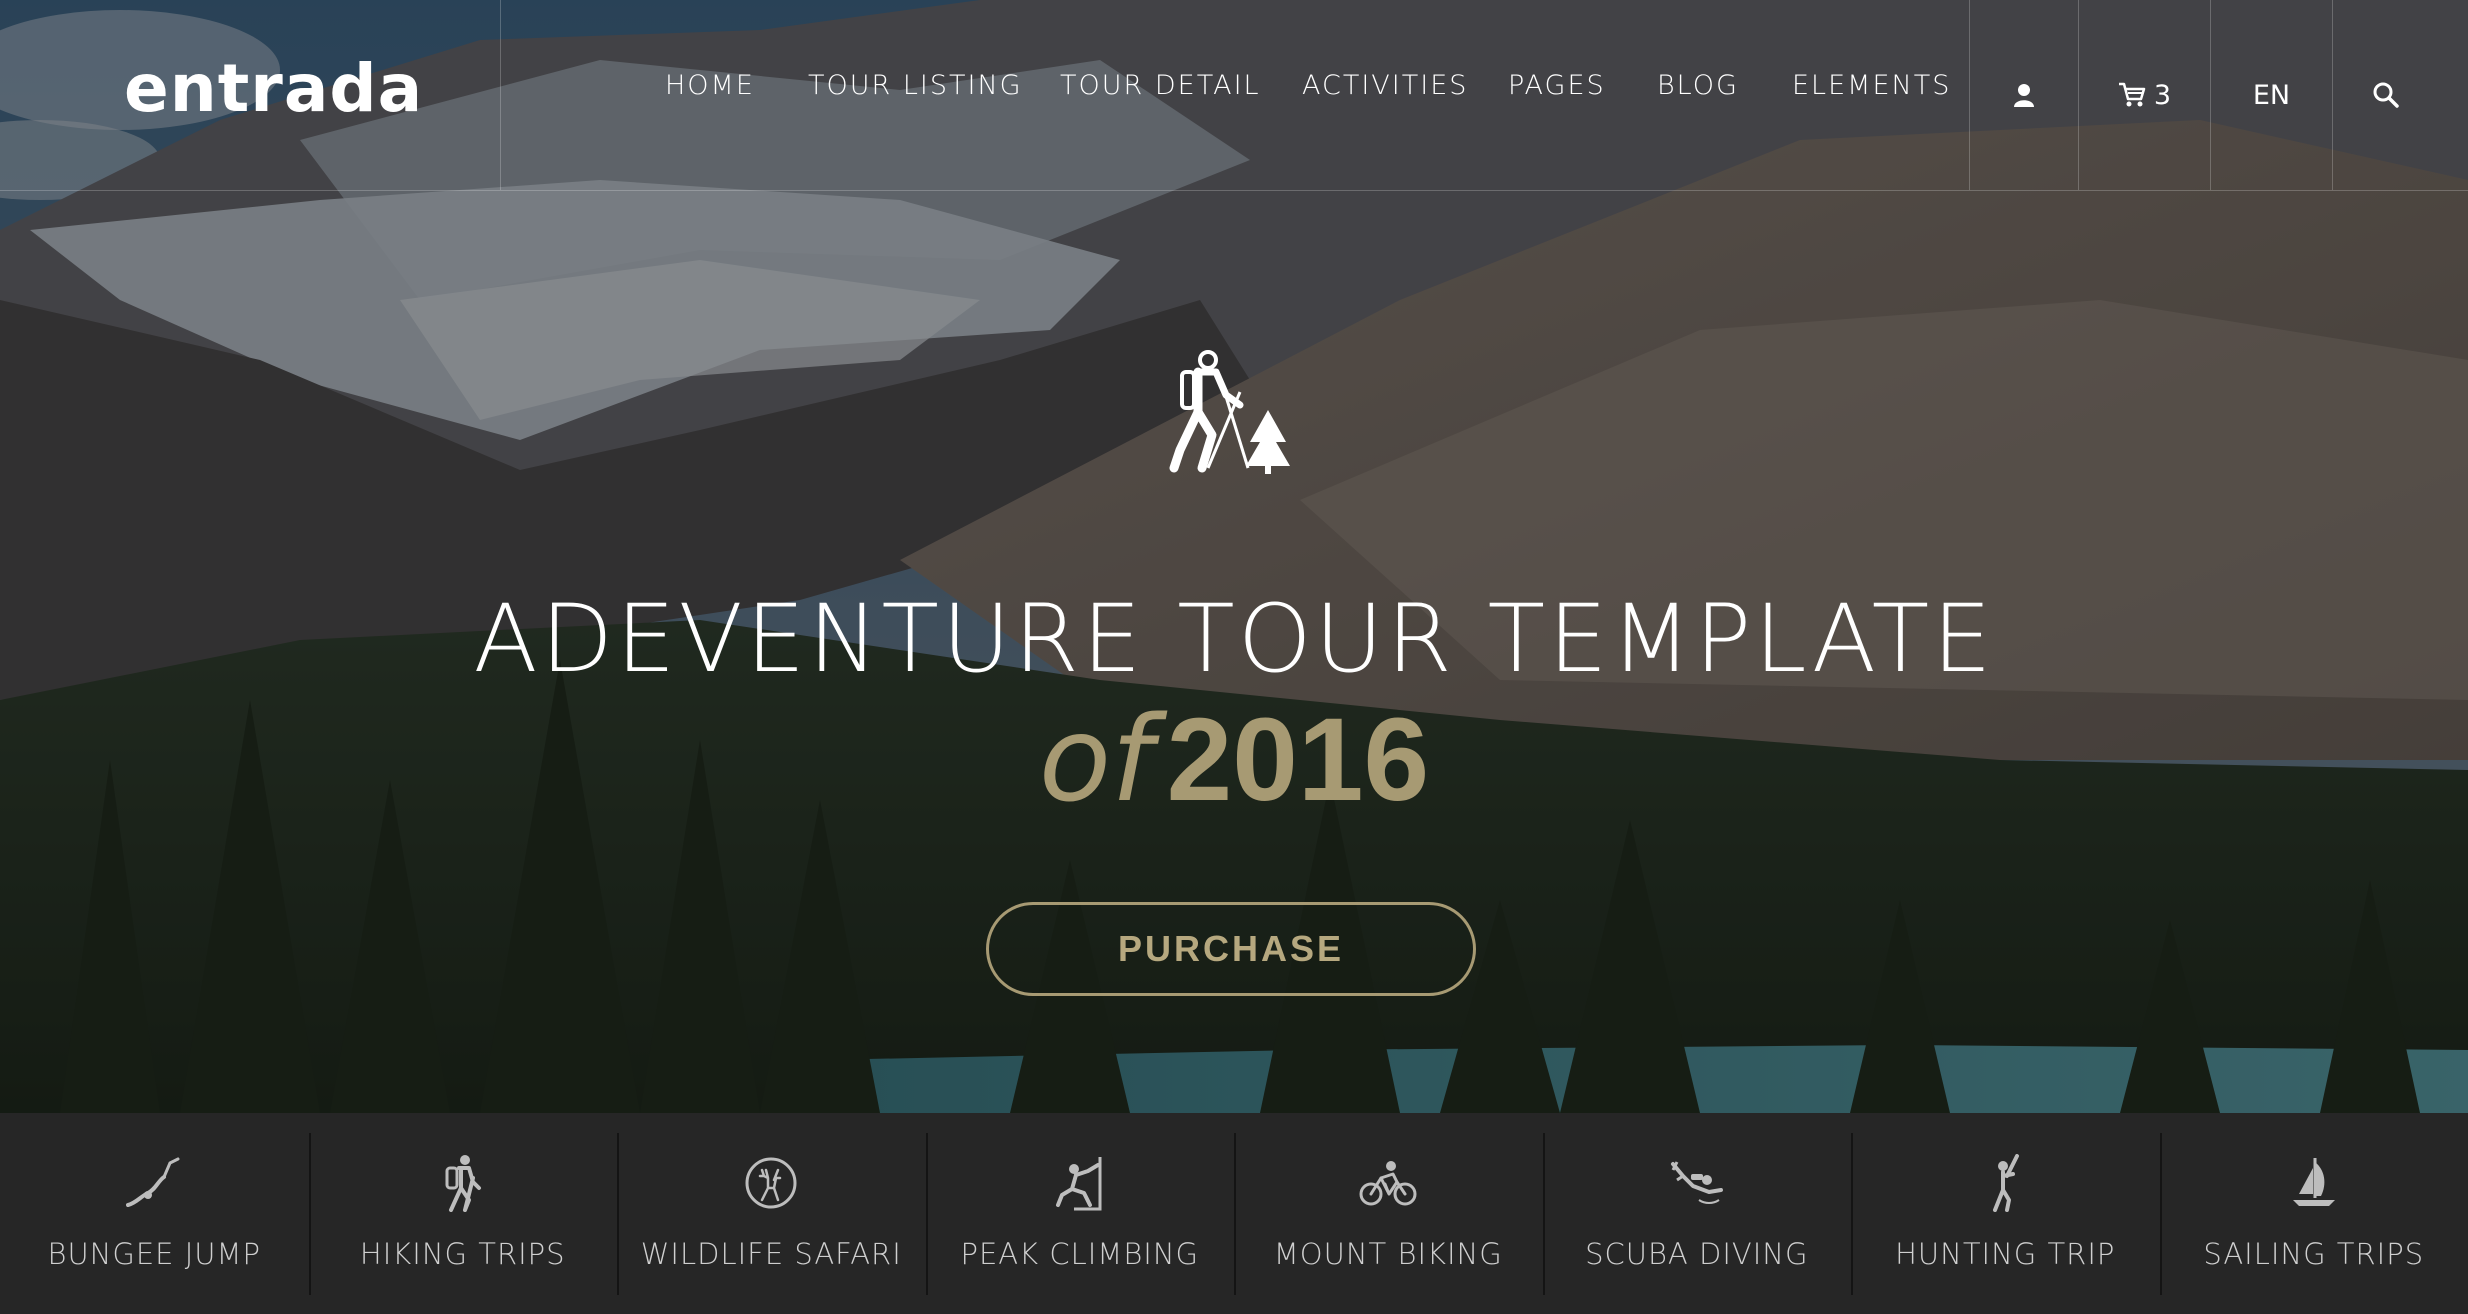  What do you see at coordinates (1385, 85) in the screenshot?
I see `nav-item-activities: ACTIVITIES` at bounding box center [1385, 85].